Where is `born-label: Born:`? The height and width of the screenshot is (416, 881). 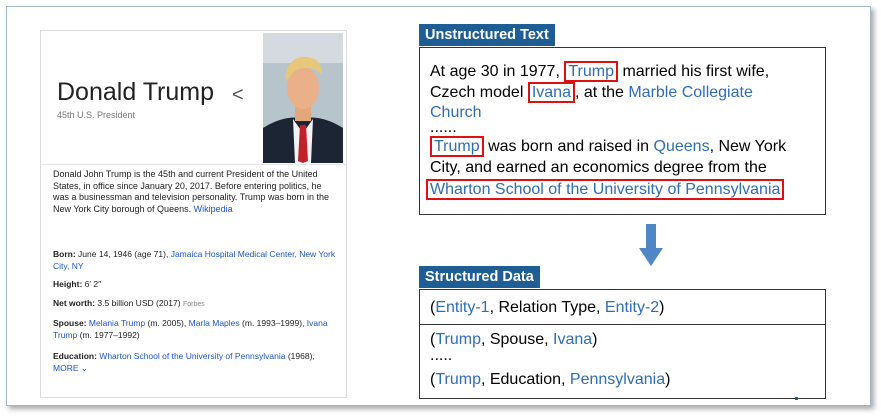
born-label: Born: is located at coordinates (64, 254).